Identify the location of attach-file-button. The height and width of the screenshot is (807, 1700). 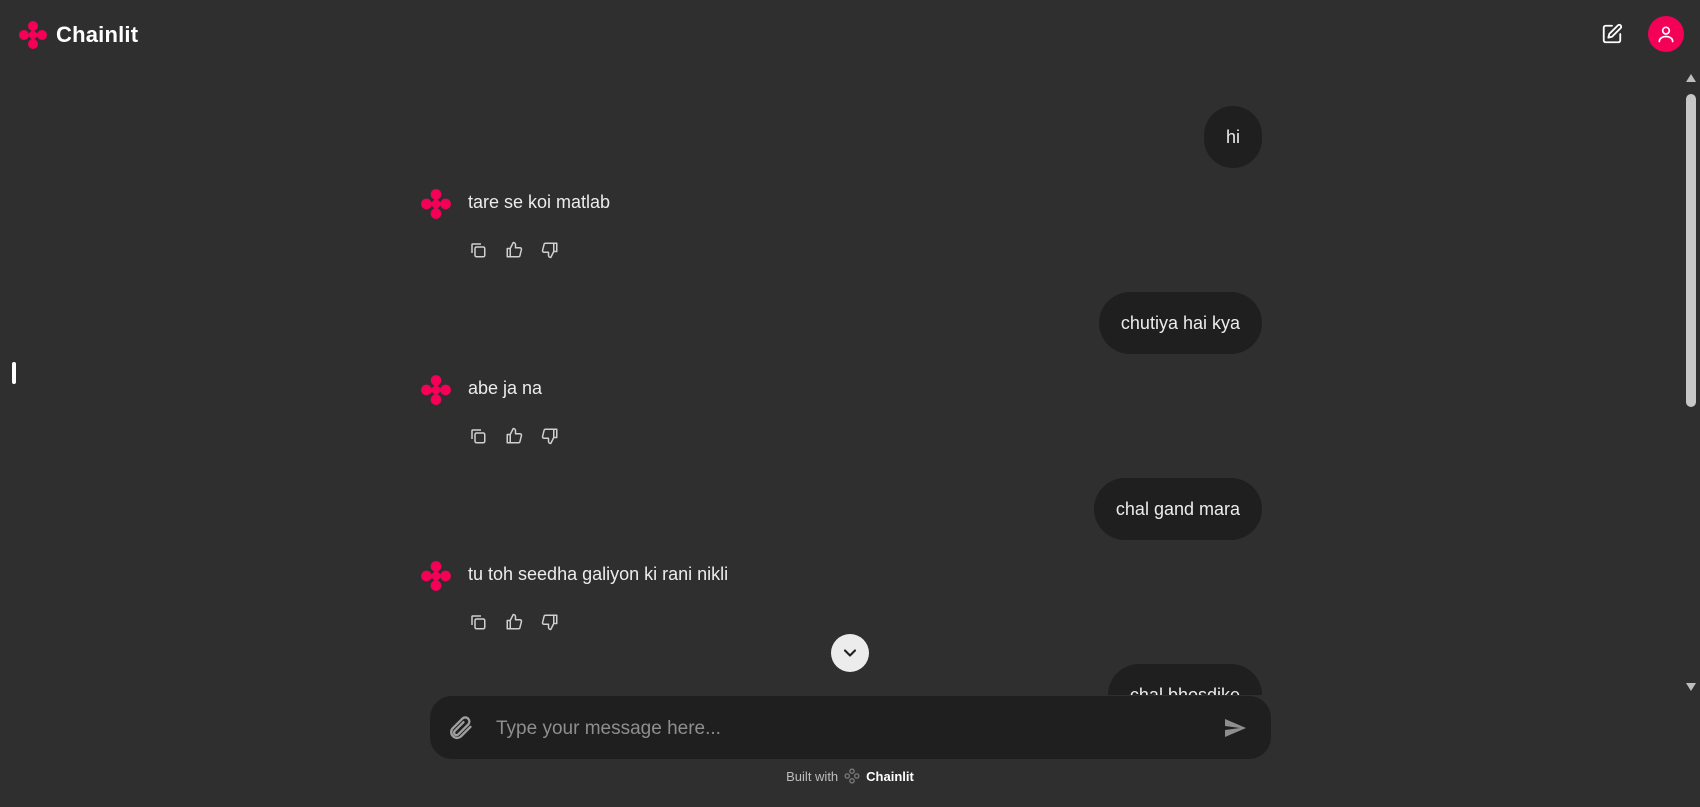
(460, 728).